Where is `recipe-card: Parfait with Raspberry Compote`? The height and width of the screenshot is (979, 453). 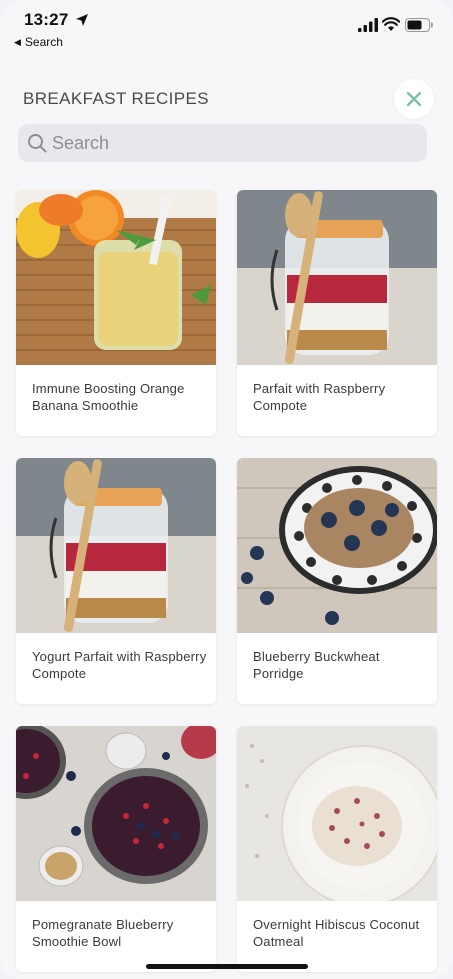
recipe-card: Parfait with Raspberry Compote is located at coordinates (337, 313).